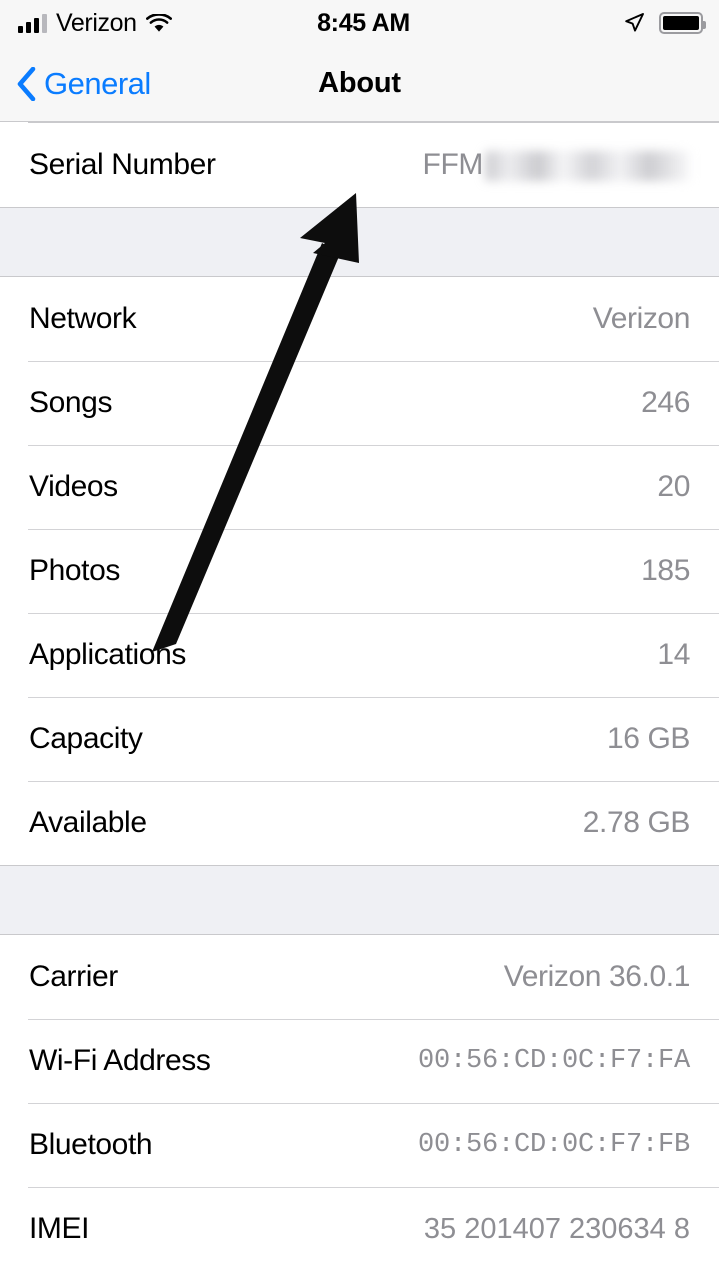 The image size is (719, 1280). I want to click on row-value: FFM, so click(453, 164).